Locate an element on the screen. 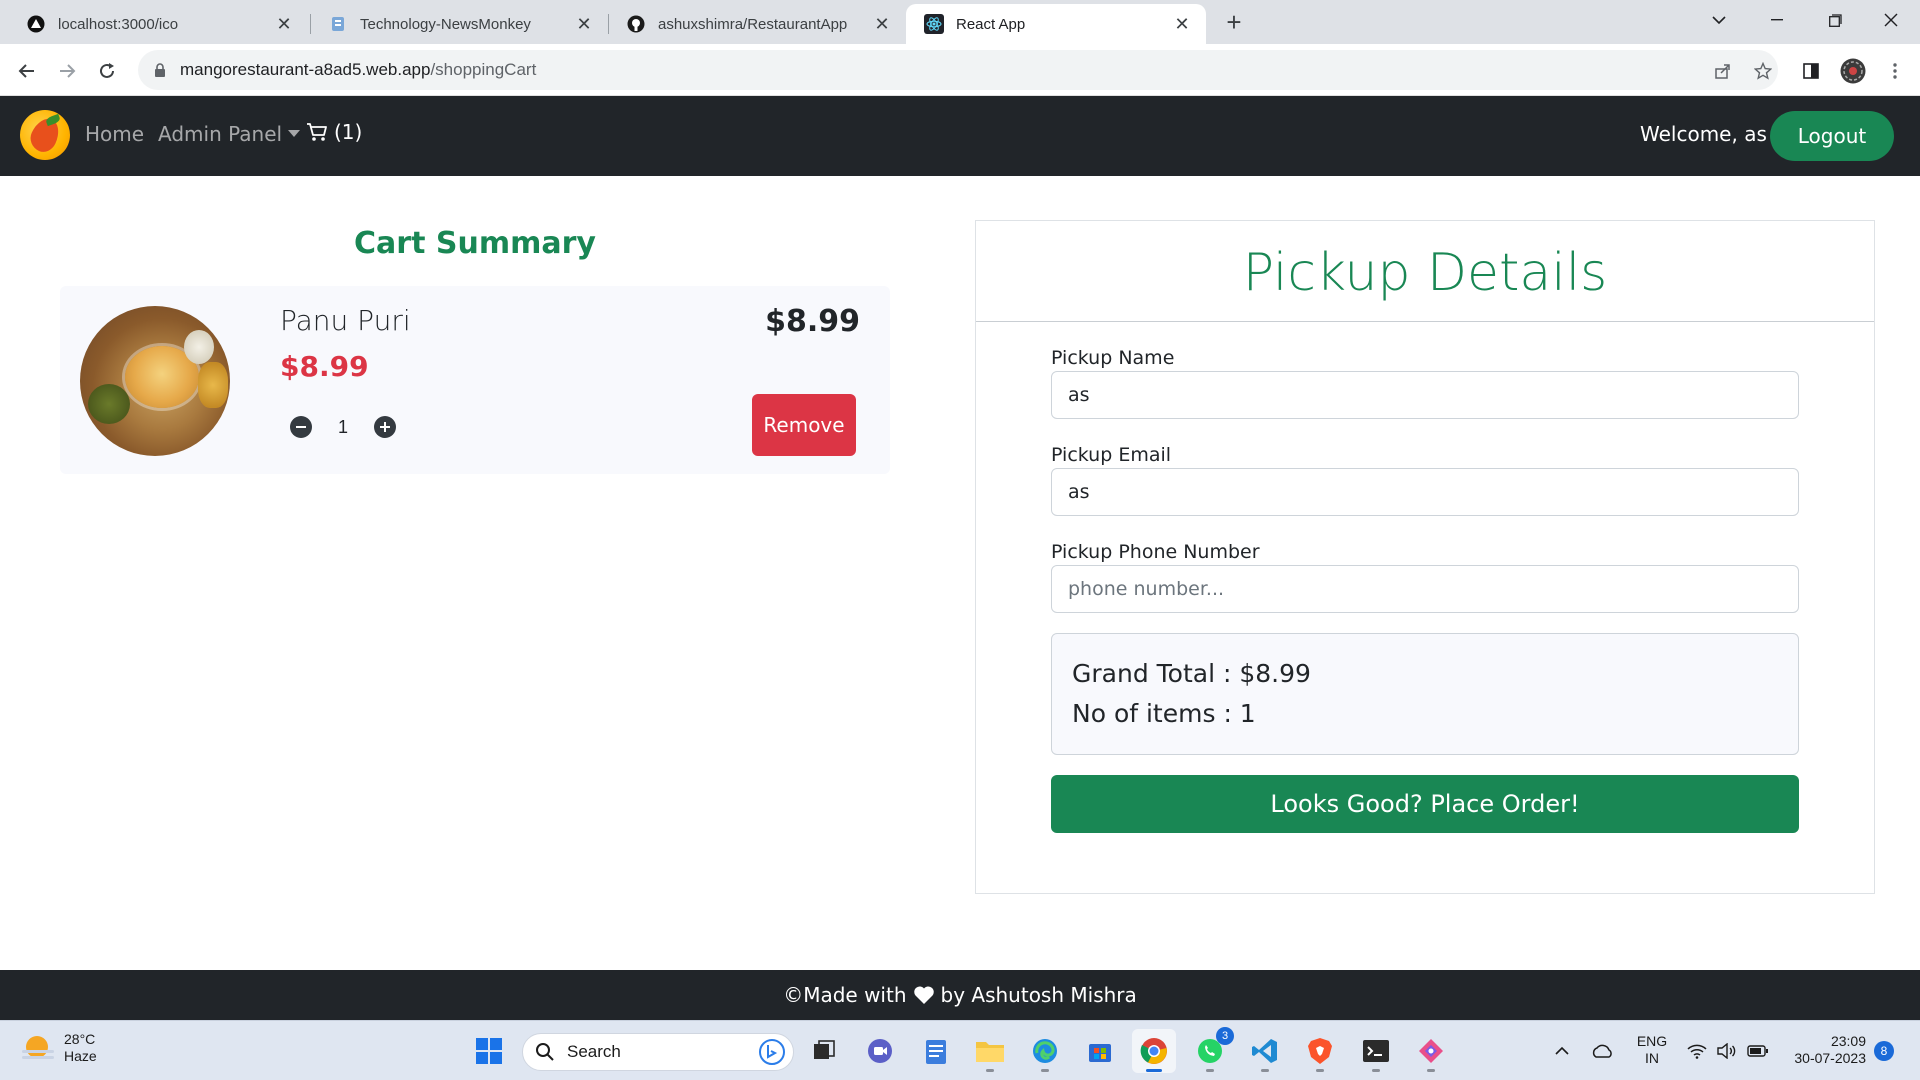  divider is located at coordinates (1425, 321).